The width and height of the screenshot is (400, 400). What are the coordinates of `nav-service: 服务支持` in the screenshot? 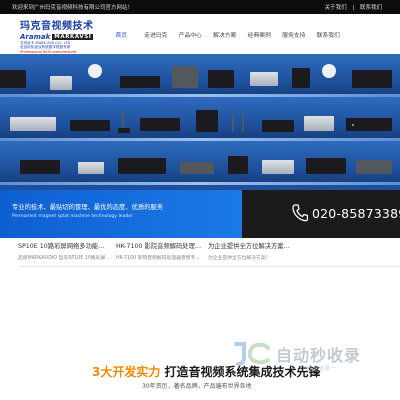 It's located at (294, 34).